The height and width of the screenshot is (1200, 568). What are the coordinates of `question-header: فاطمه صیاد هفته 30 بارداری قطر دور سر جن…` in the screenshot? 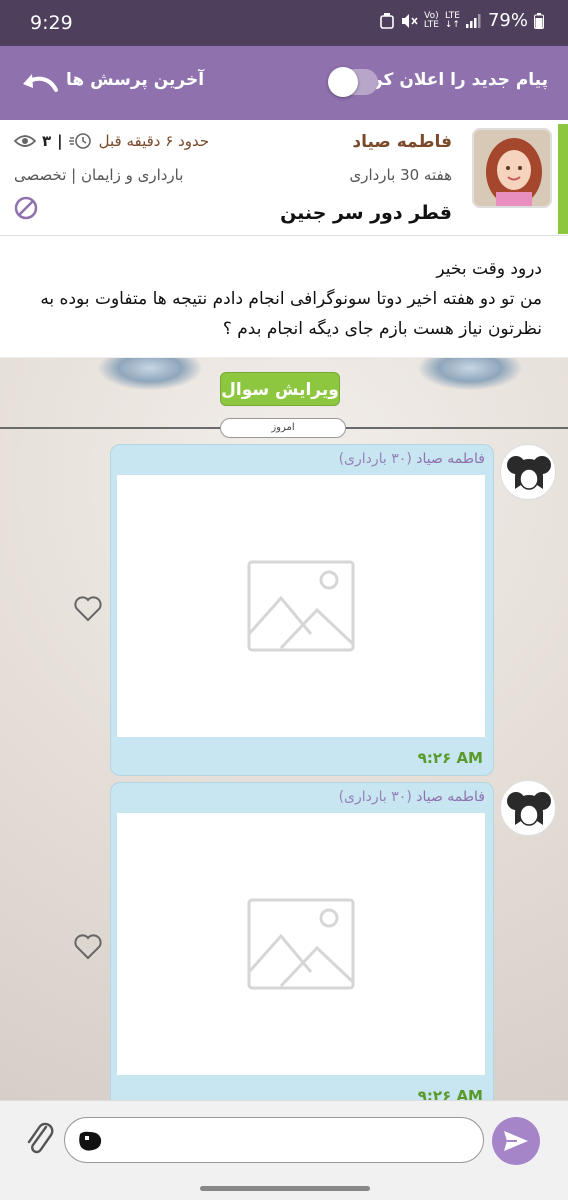 It's located at (284, 178).